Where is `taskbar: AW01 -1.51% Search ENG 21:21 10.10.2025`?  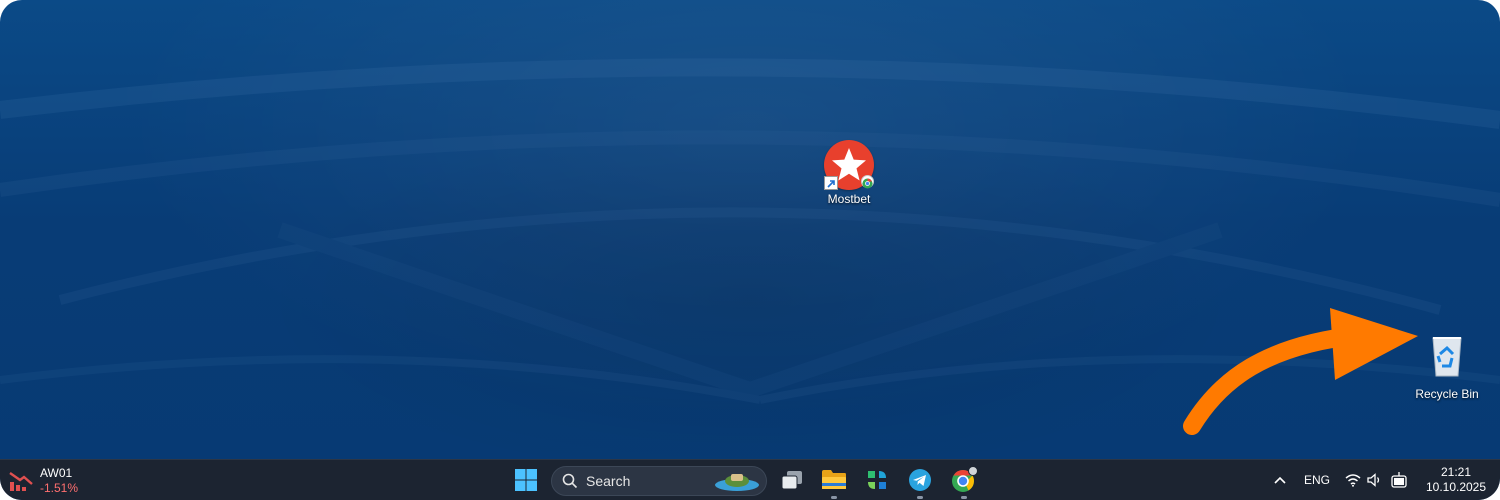
taskbar: AW01 -1.51% Search ENG 21:21 10.10.2025 is located at coordinates (750, 479).